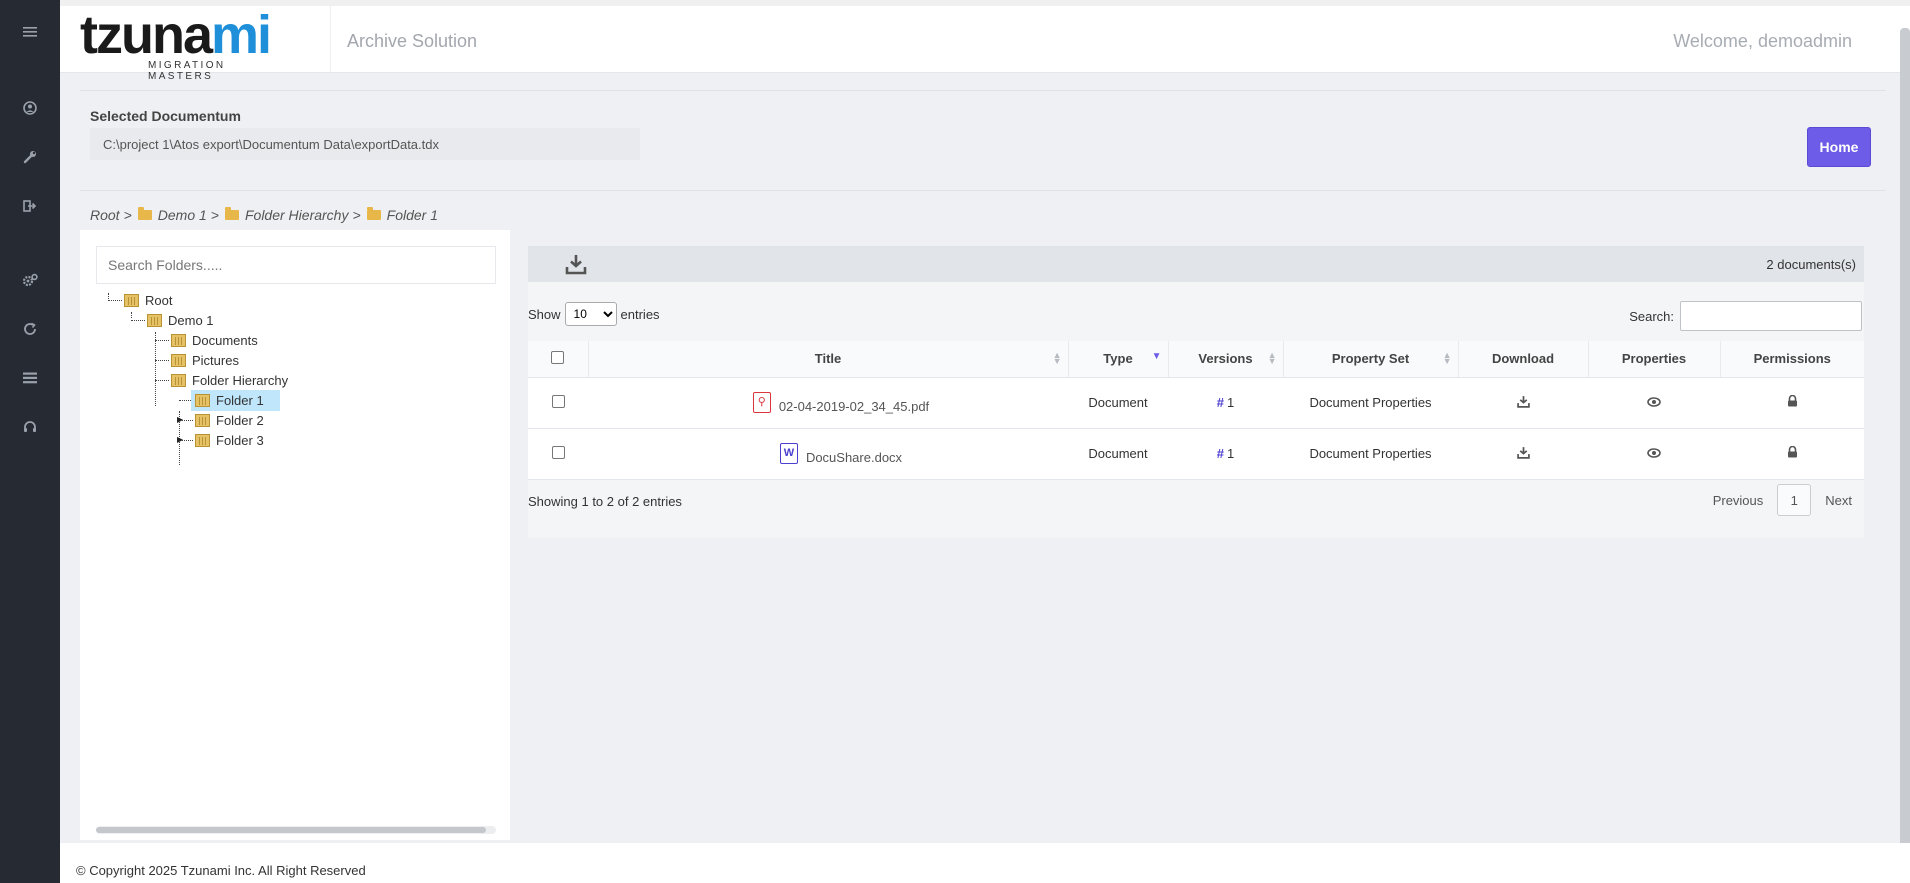 This screenshot has height=883, width=1910. What do you see at coordinates (412, 215) in the screenshot?
I see `breadcrumb-item: Folder 1` at bounding box center [412, 215].